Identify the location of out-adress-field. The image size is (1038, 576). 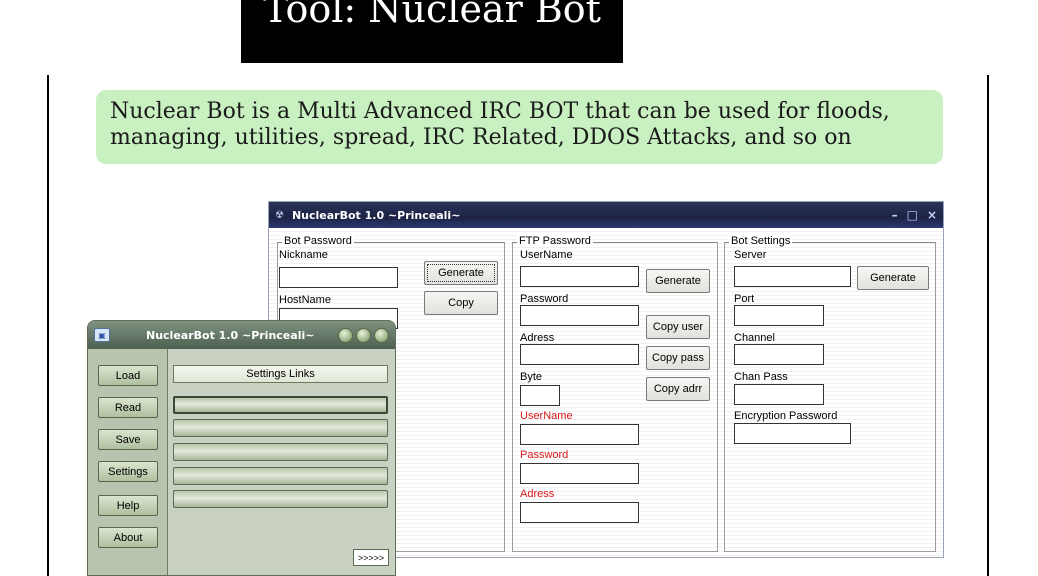
(579, 512).